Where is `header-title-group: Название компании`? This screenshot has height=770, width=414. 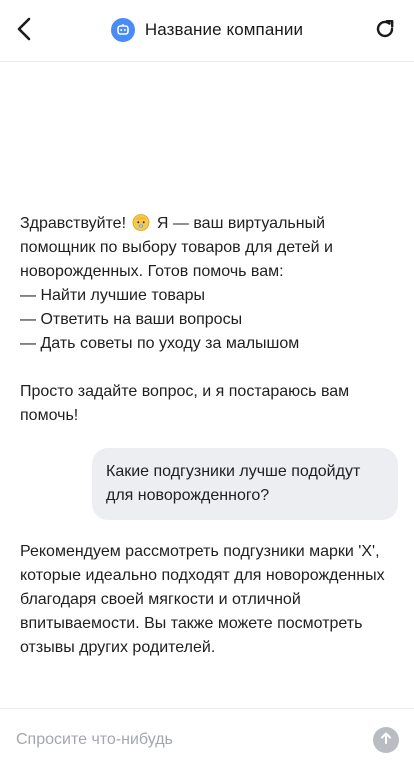 header-title-group: Название компании is located at coordinates (207, 30).